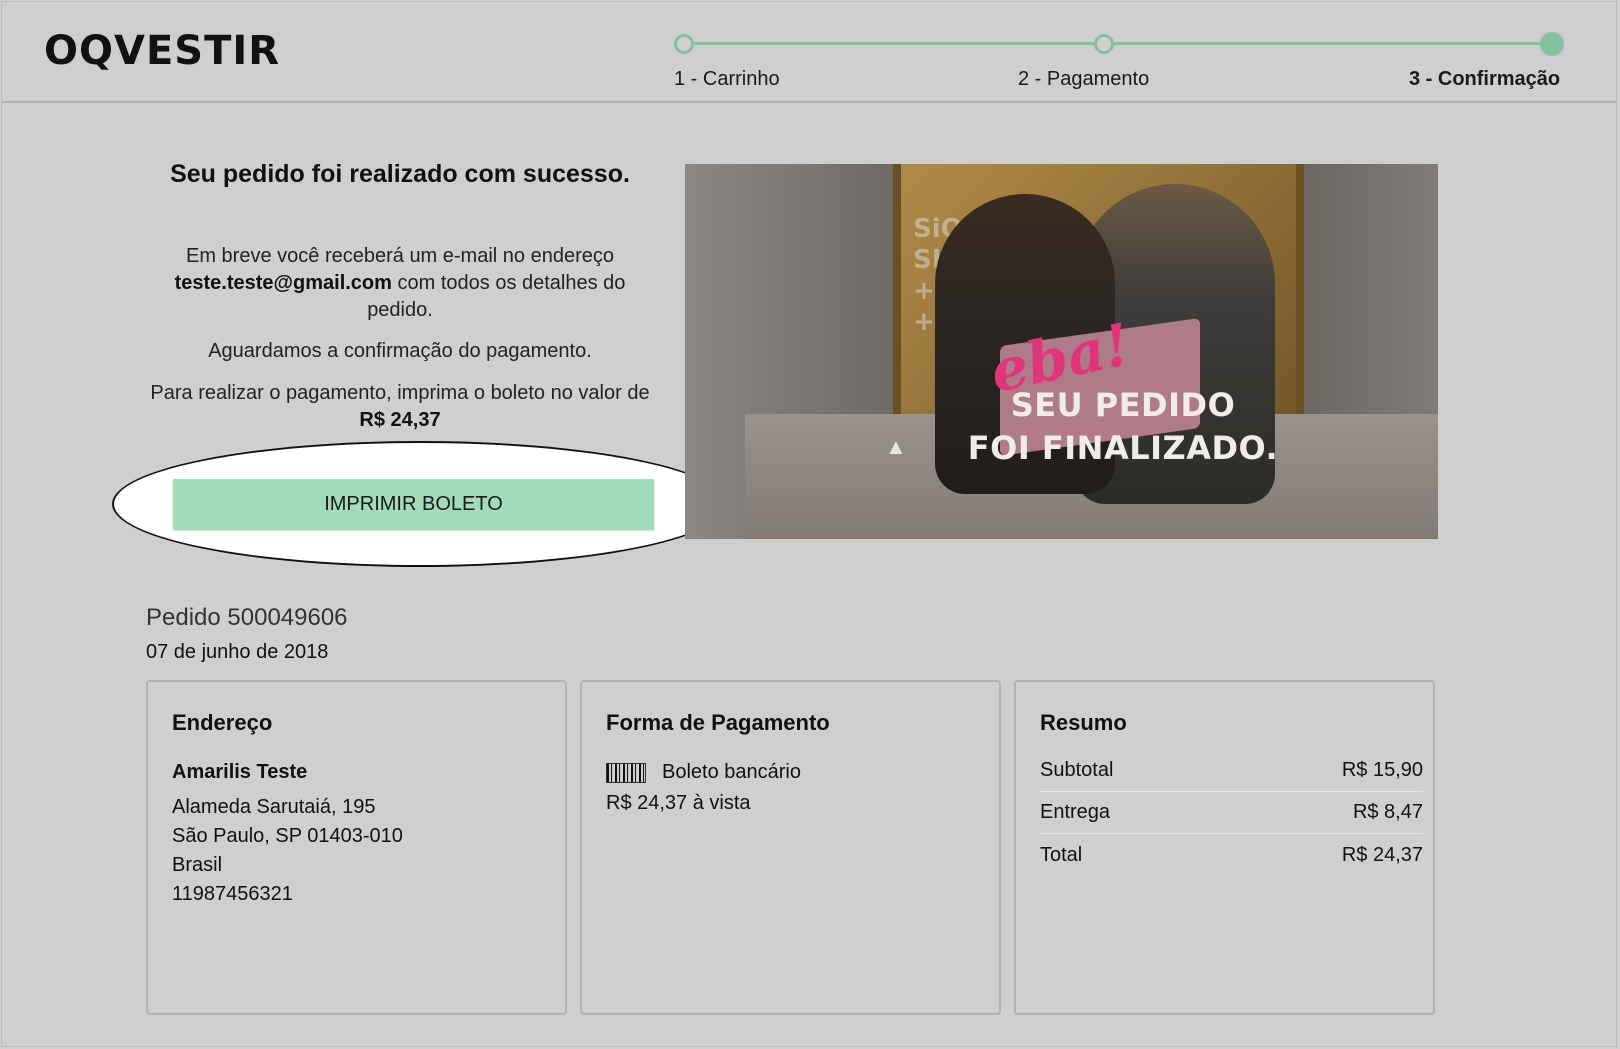  I want to click on summary-label: Total, so click(1061, 854).